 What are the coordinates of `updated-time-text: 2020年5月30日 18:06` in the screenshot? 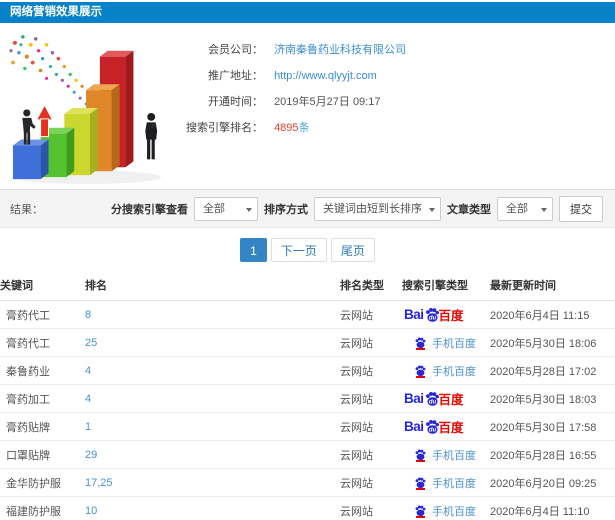 It's located at (543, 343).